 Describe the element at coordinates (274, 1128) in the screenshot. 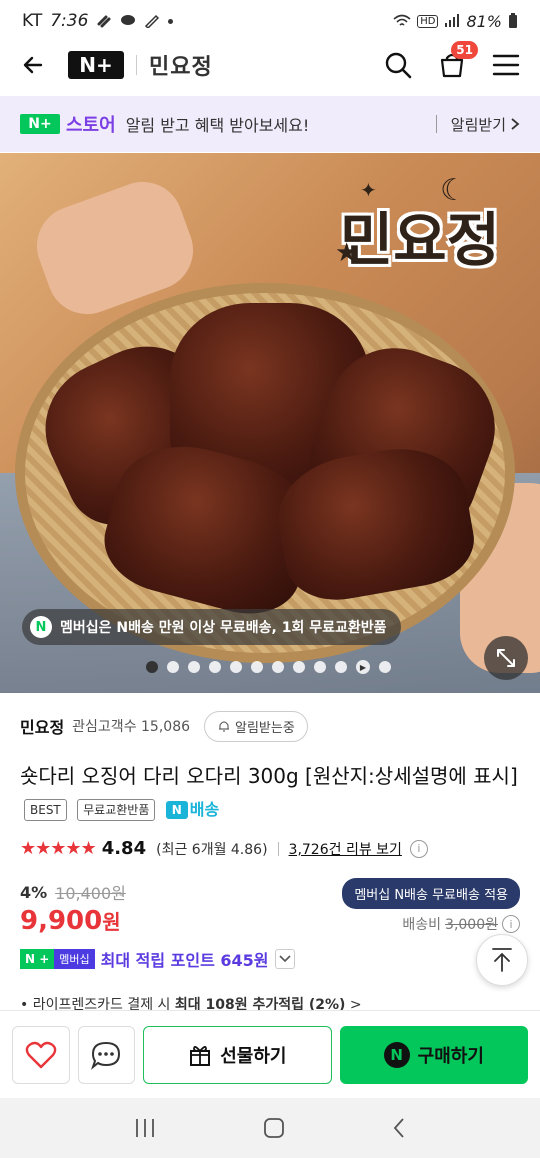

I see `home-icon` at that location.